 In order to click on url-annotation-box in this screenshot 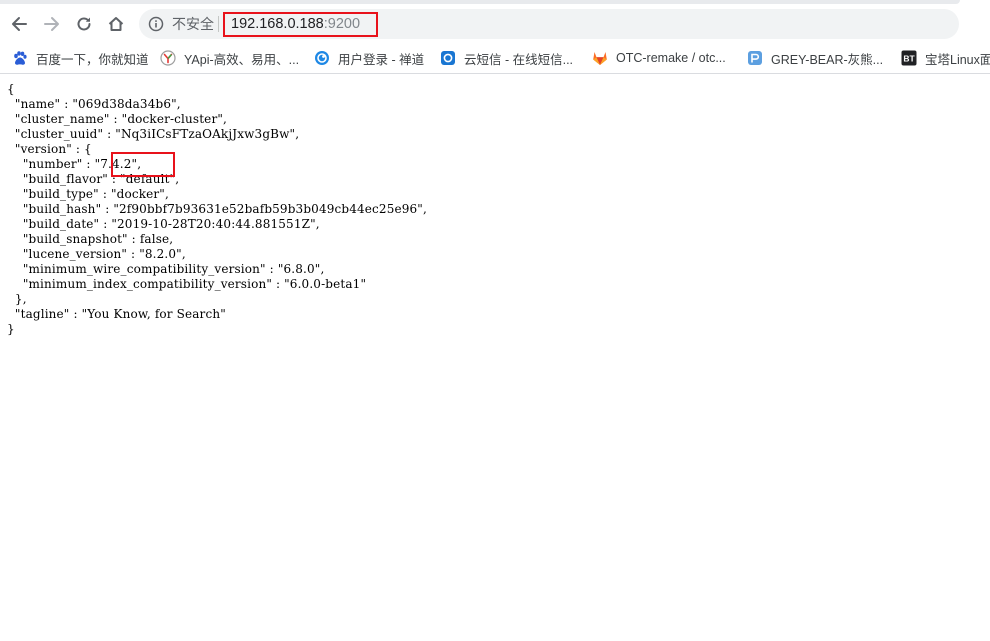, I will do `click(300, 24)`.